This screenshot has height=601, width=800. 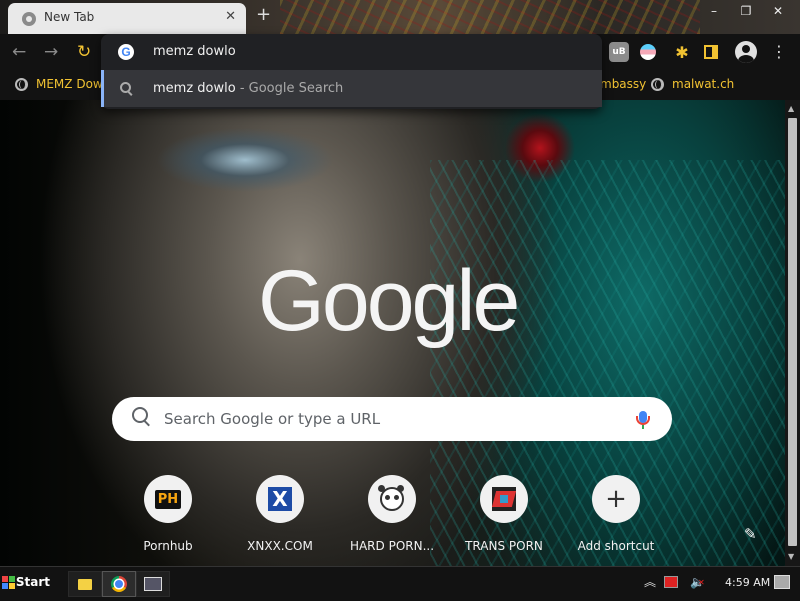 What do you see at coordinates (791, 108) in the screenshot?
I see `scroll-up-icon: ▲` at bounding box center [791, 108].